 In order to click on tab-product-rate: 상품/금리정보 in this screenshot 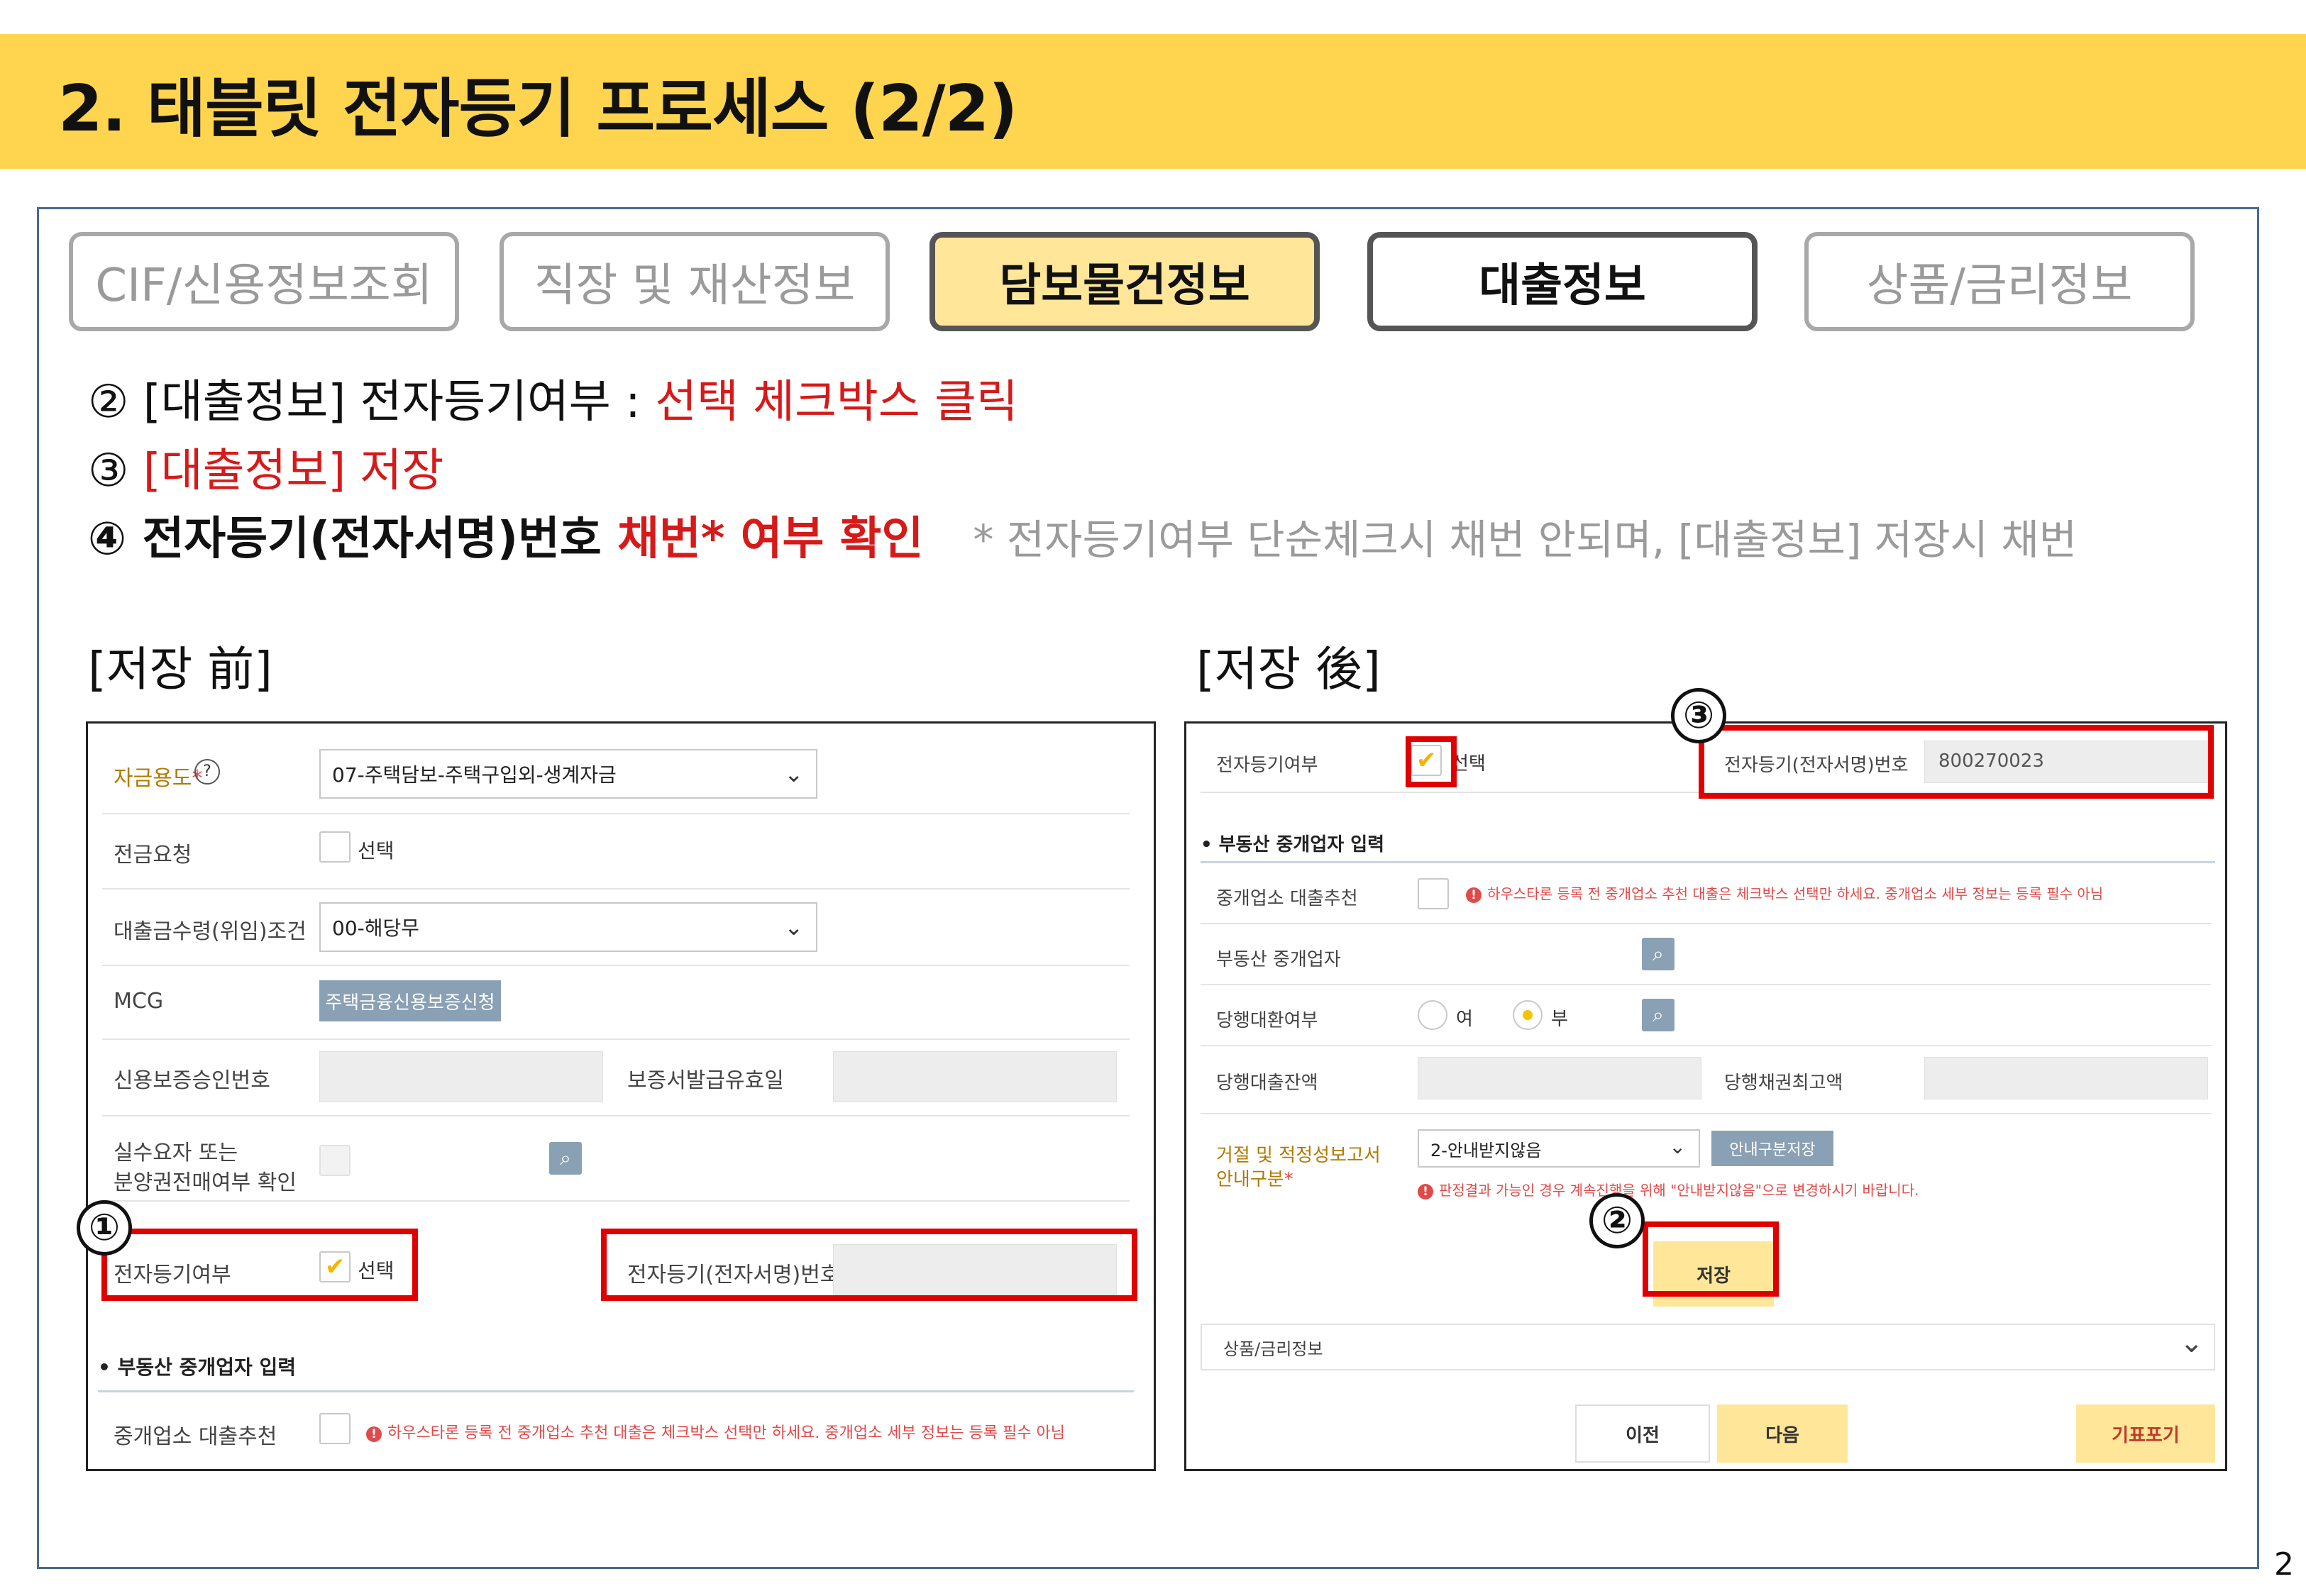, I will do `click(1999, 281)`.